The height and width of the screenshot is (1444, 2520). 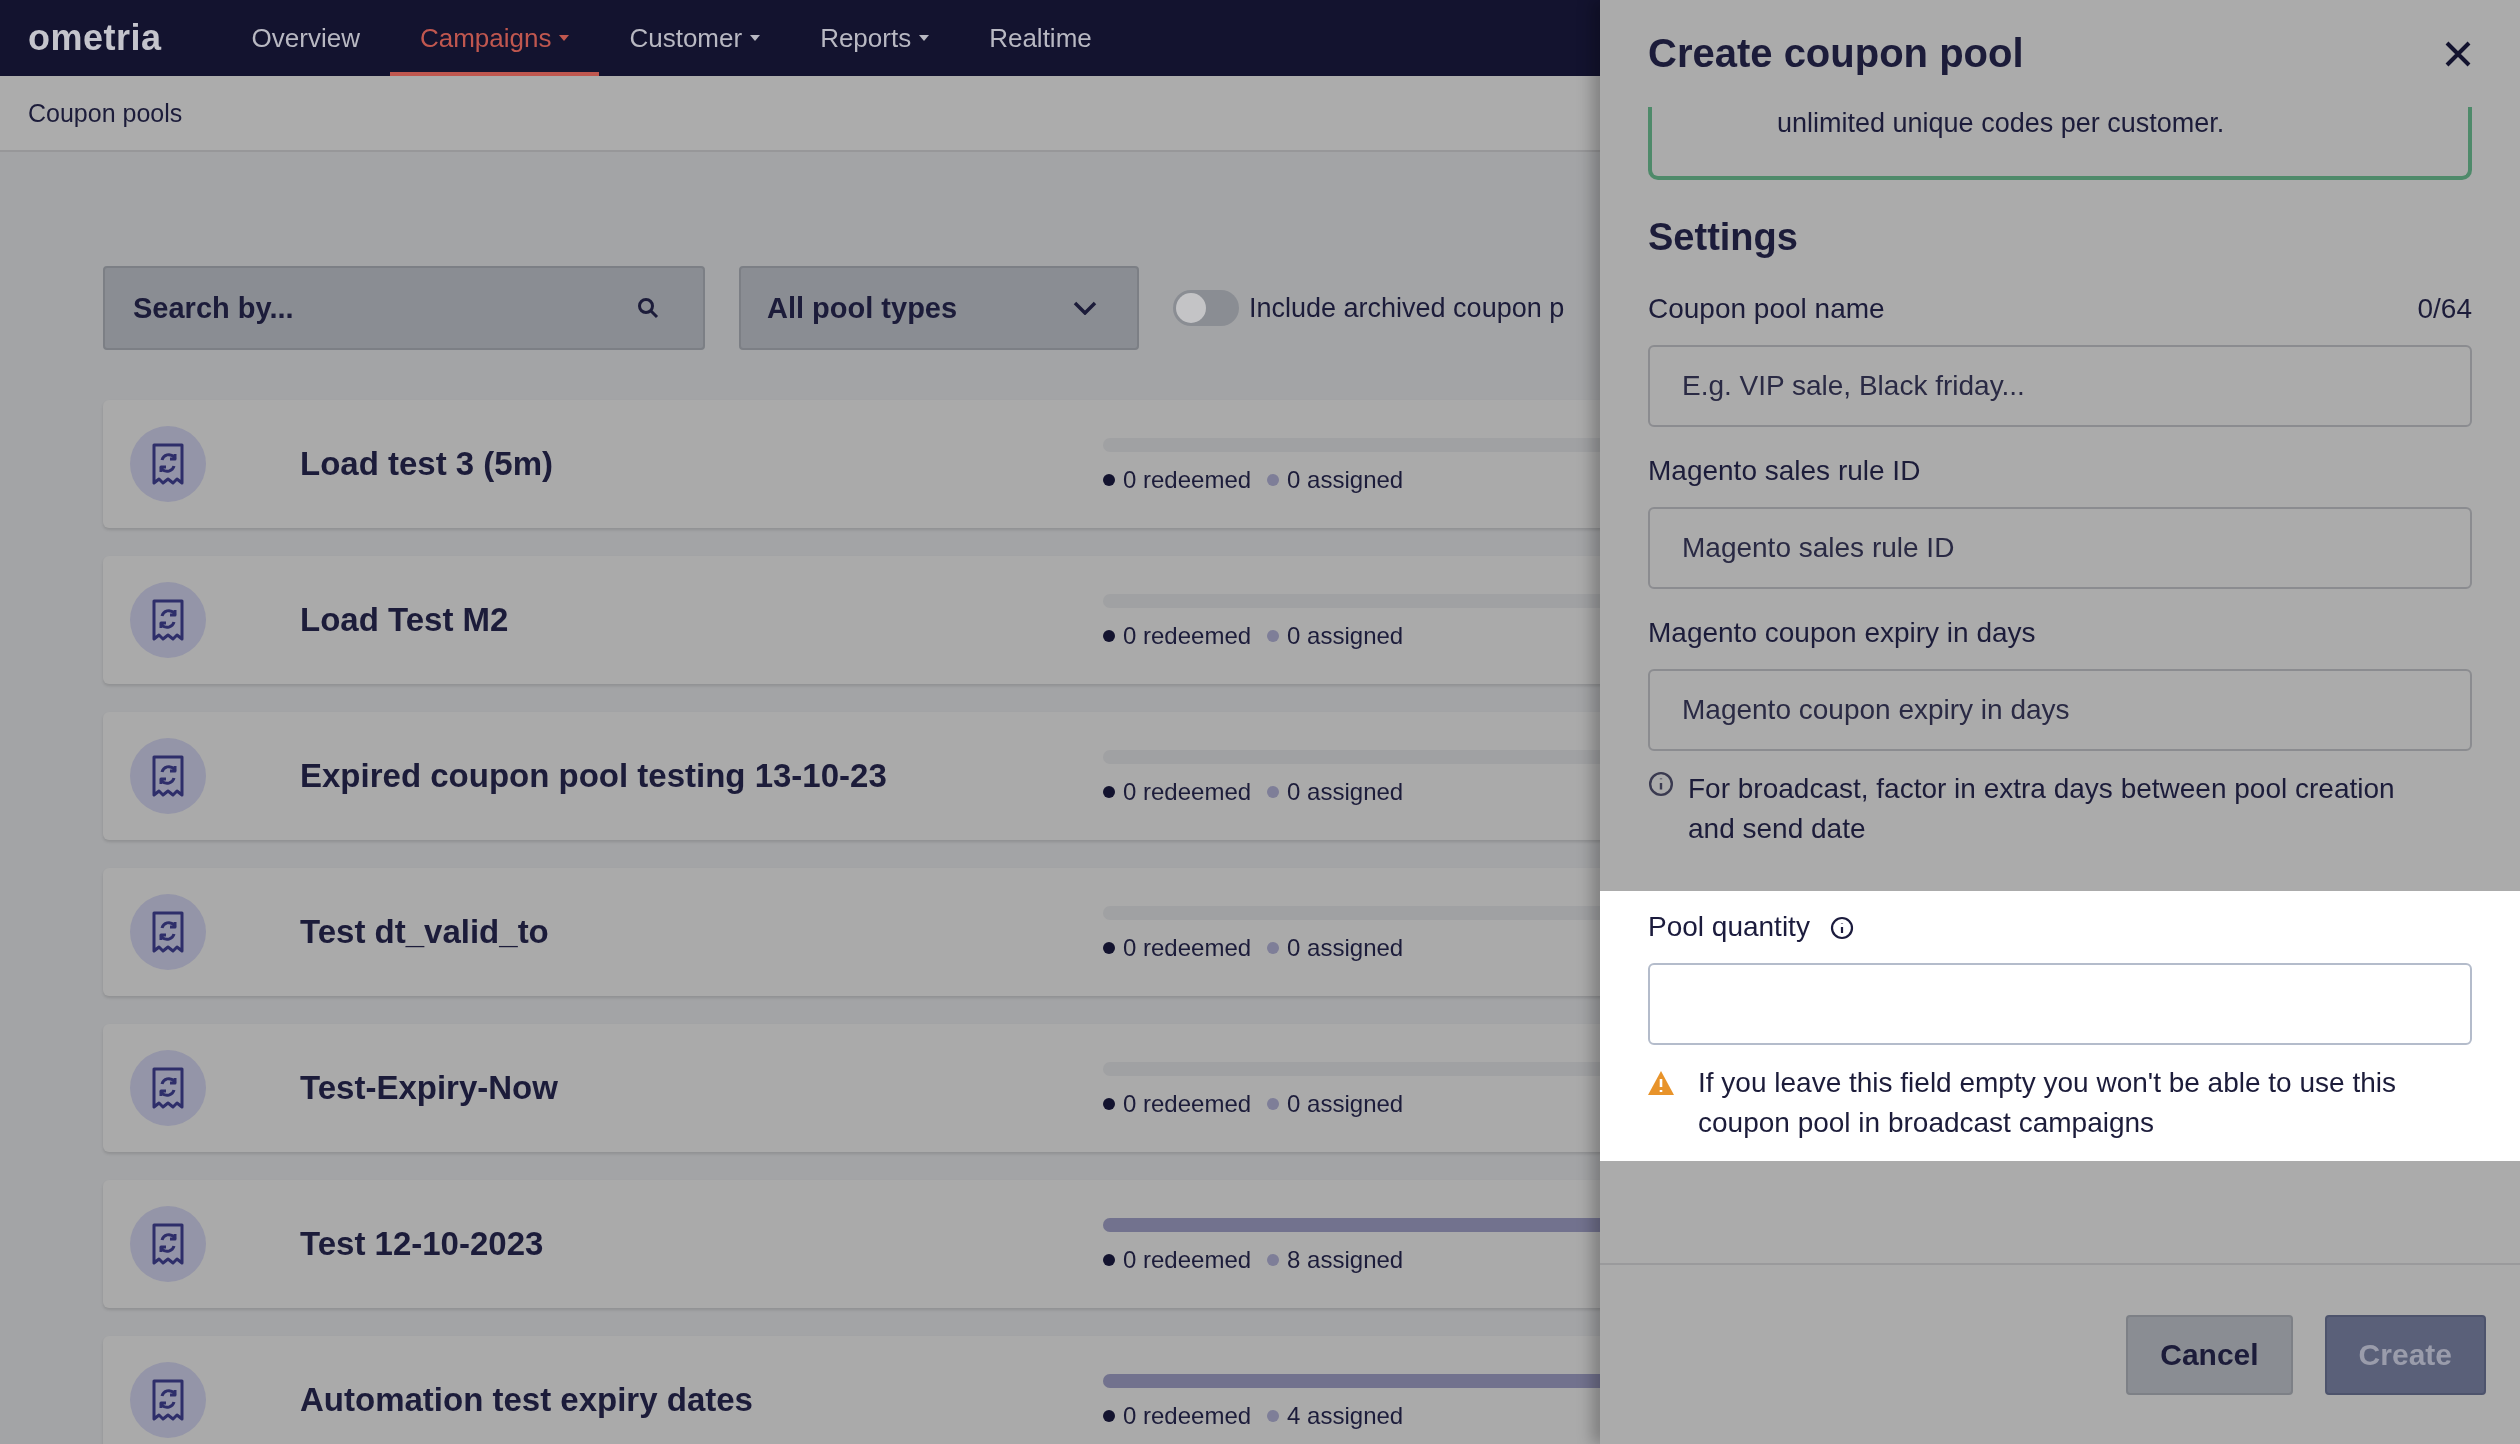 I want to click on field-label: Pool quantity, so click(x=1729, y=927).